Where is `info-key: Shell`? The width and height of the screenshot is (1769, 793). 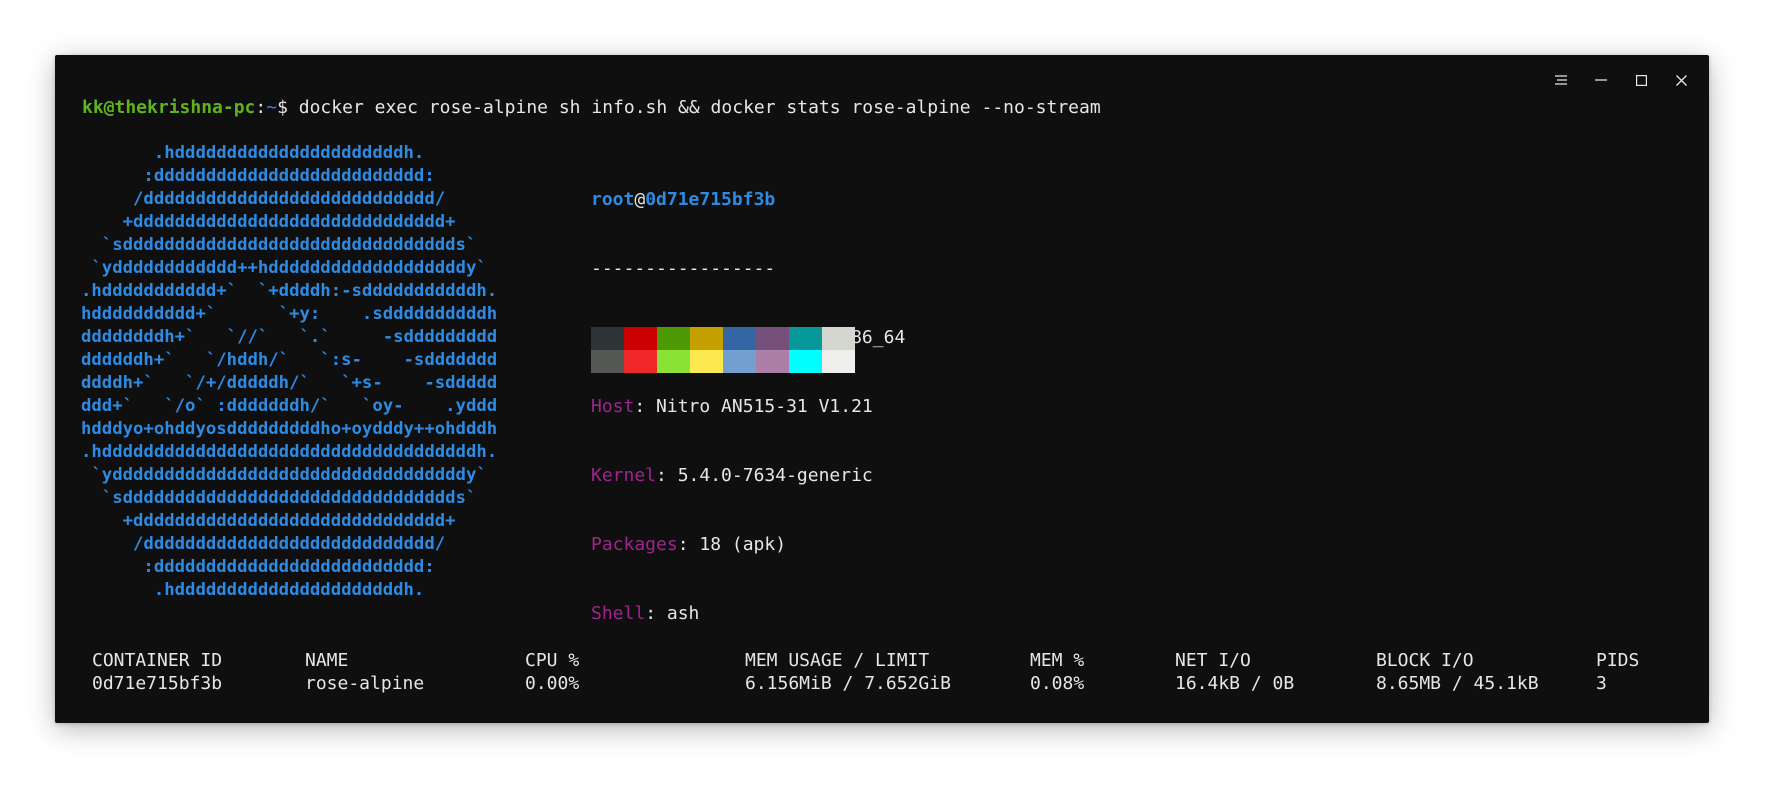 info-key: Shell is located at coordinates (618, 613).